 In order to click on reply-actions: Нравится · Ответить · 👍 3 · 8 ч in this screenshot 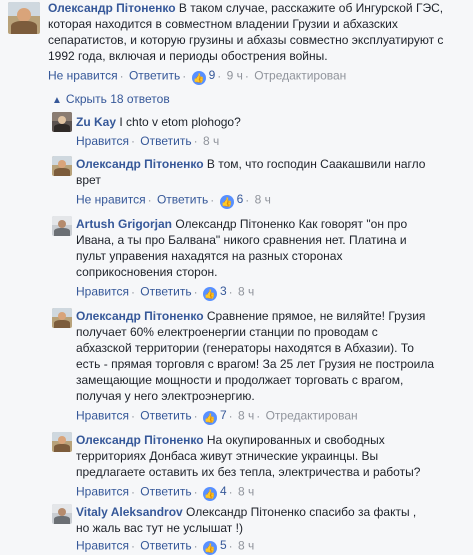, I will do `click(165, 292)`.